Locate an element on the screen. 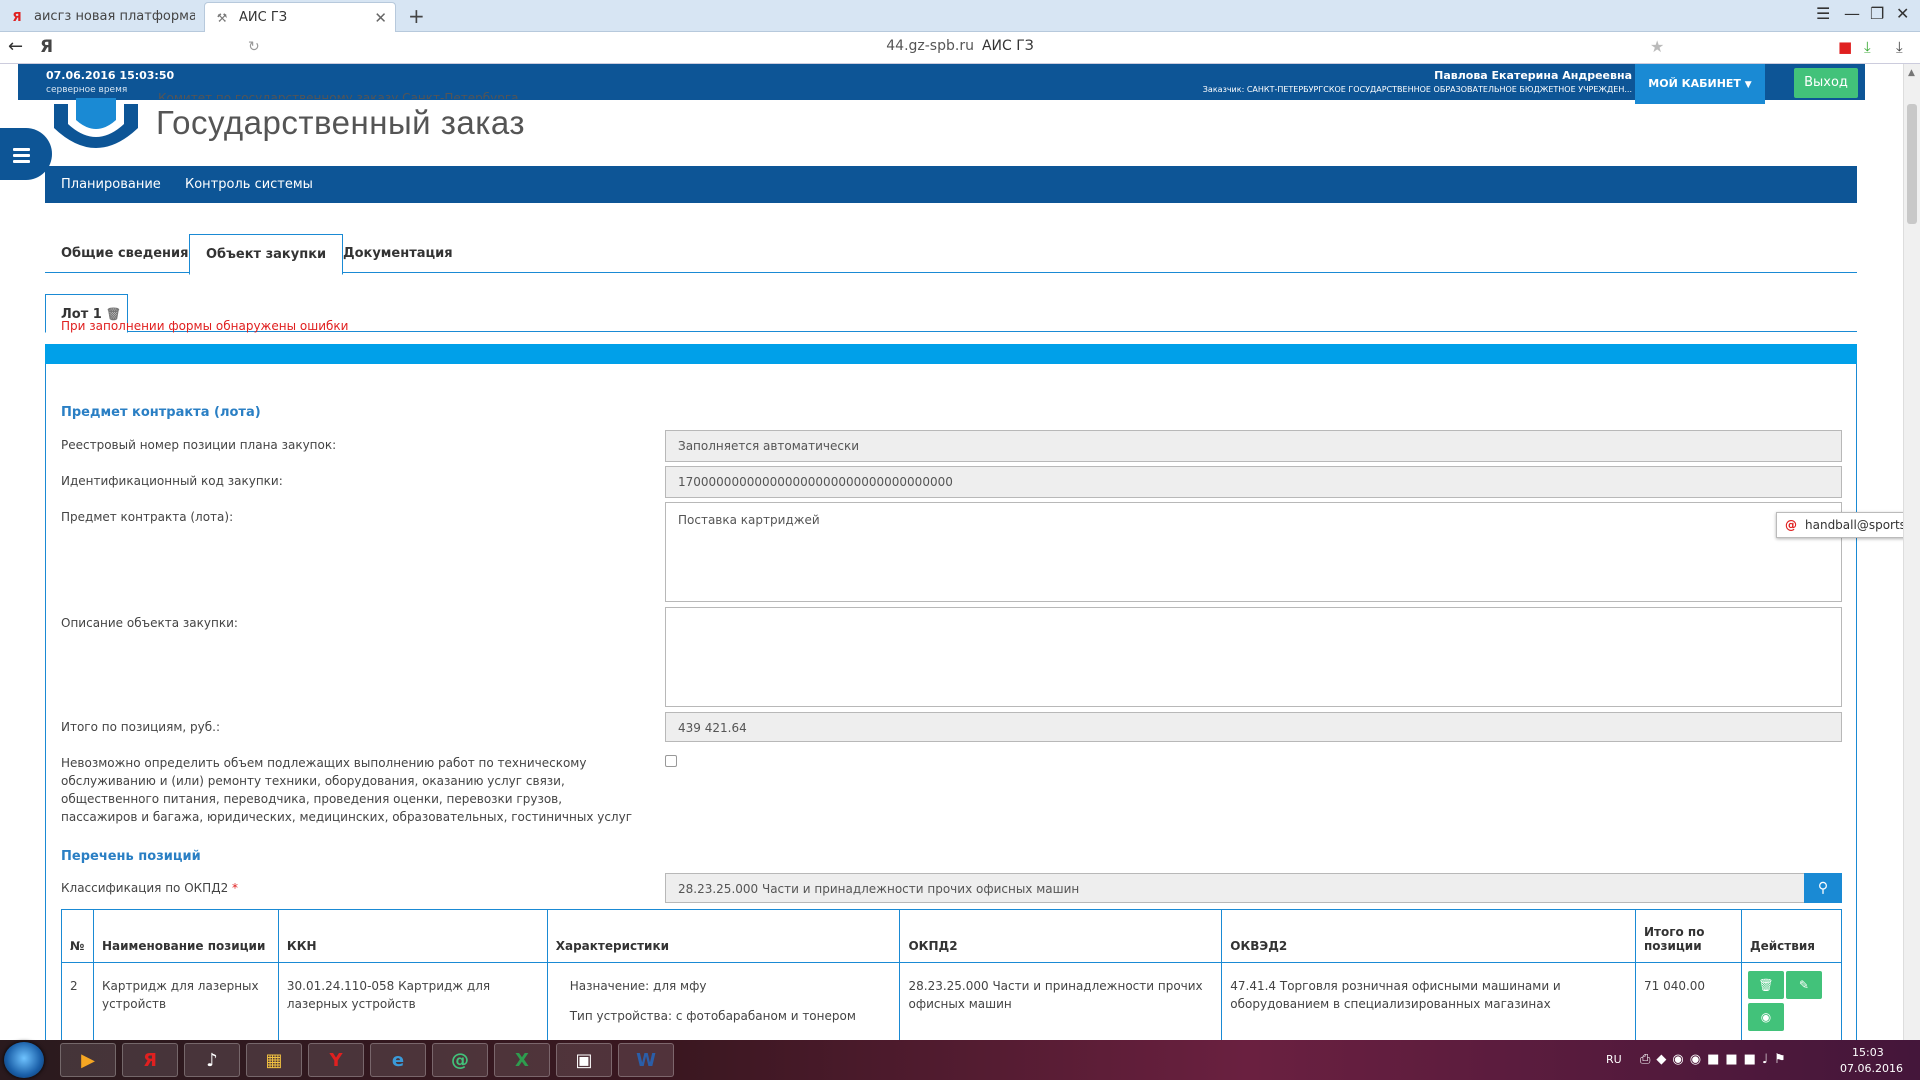 The image size is (1920, 1080). impossible-volume-checkbox is located at coordinates (671, 761).